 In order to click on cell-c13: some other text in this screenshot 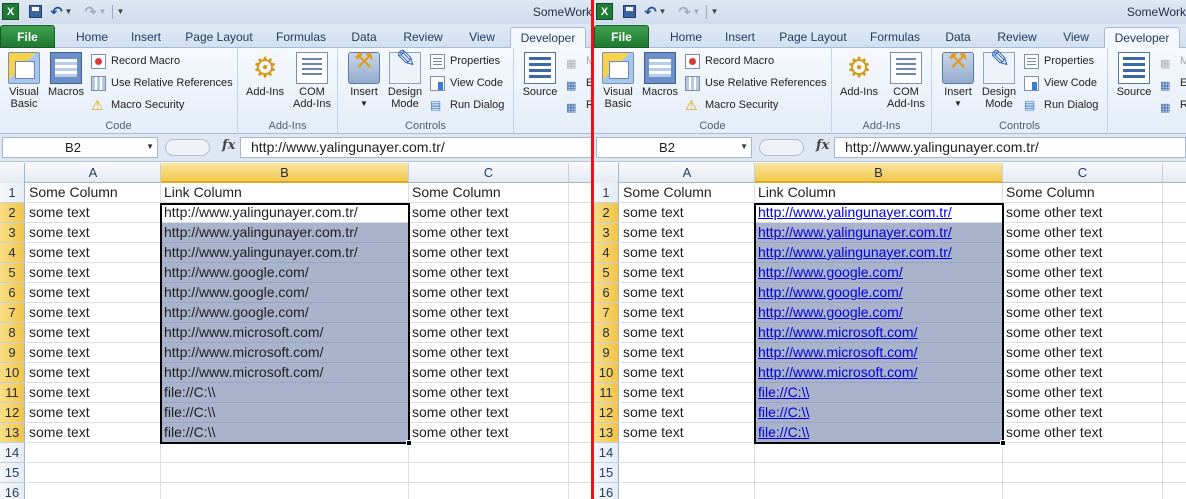, I will do `click(1083, 433)`.